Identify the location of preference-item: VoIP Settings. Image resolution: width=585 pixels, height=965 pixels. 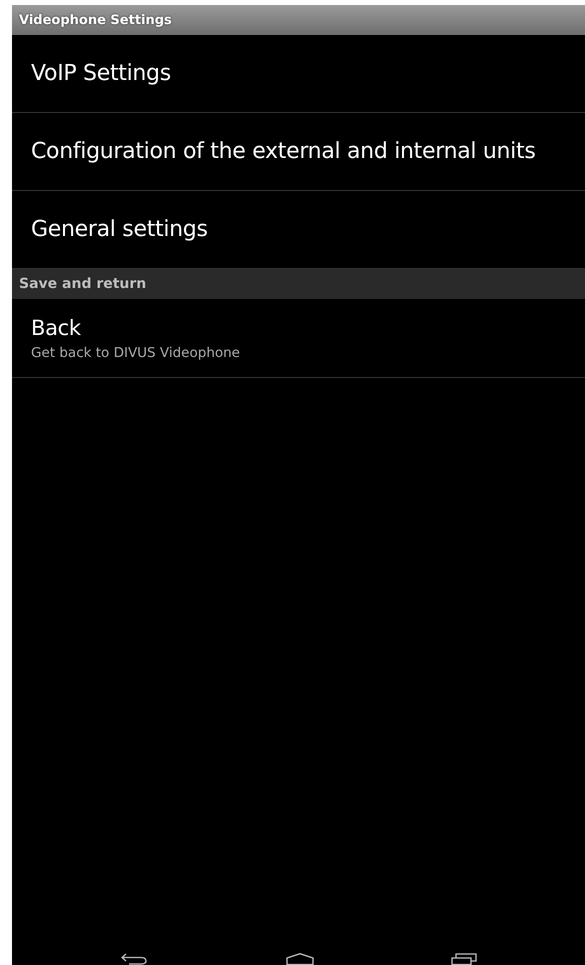
(298, 74).